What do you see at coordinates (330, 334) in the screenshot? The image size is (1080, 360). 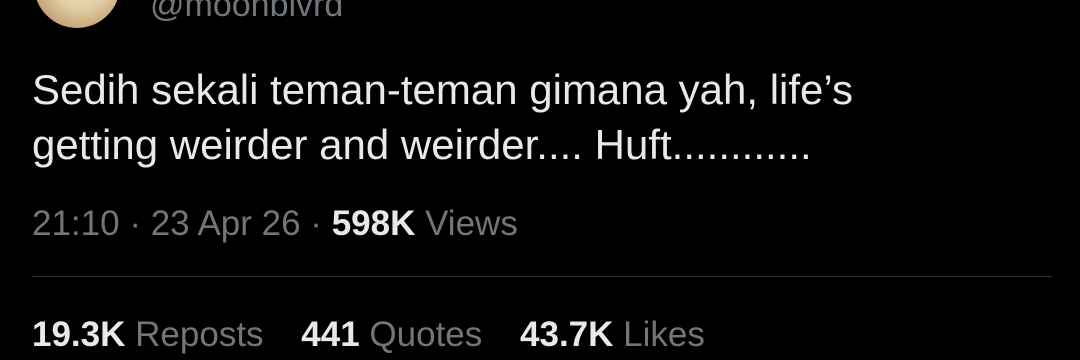 I see `quotes-count: 441` at bounding box center [330, 334].